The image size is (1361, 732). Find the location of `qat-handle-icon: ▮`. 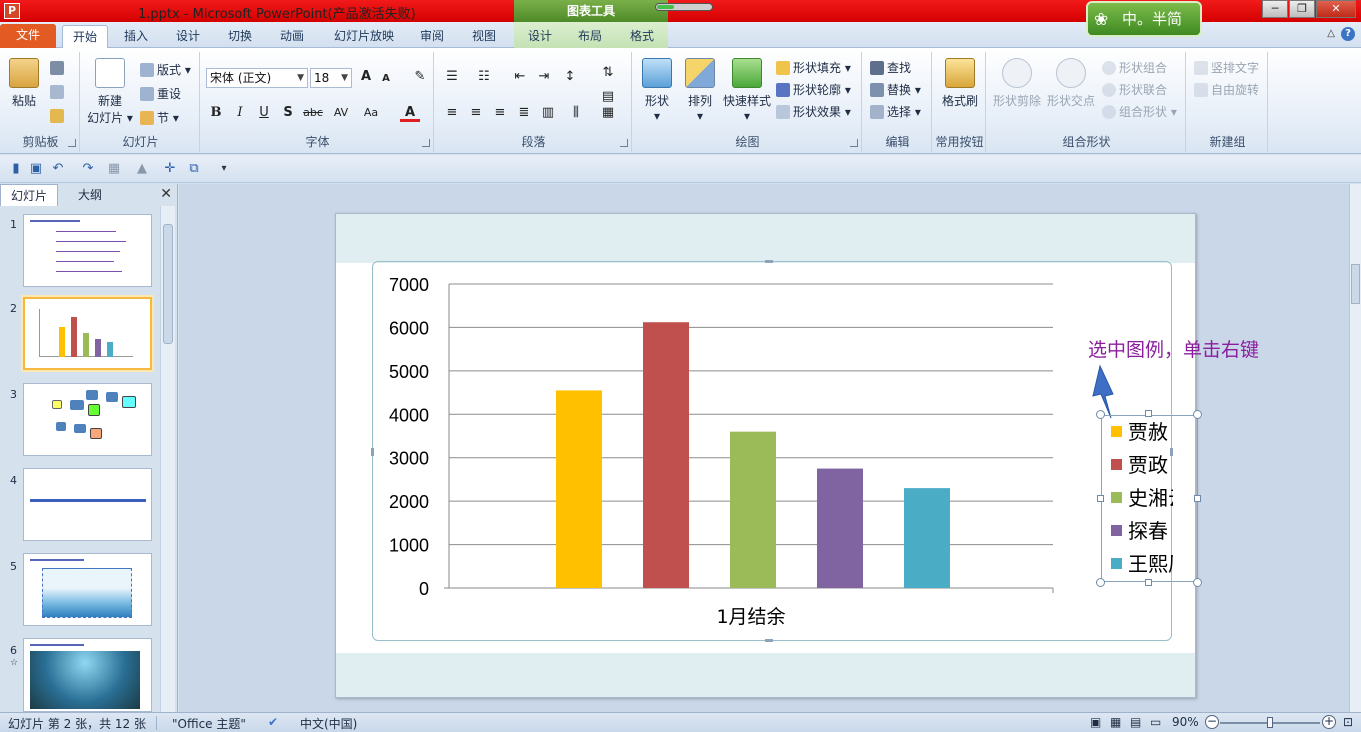

qat-handle-icon: ▮ is located at coordinates (16, 169).